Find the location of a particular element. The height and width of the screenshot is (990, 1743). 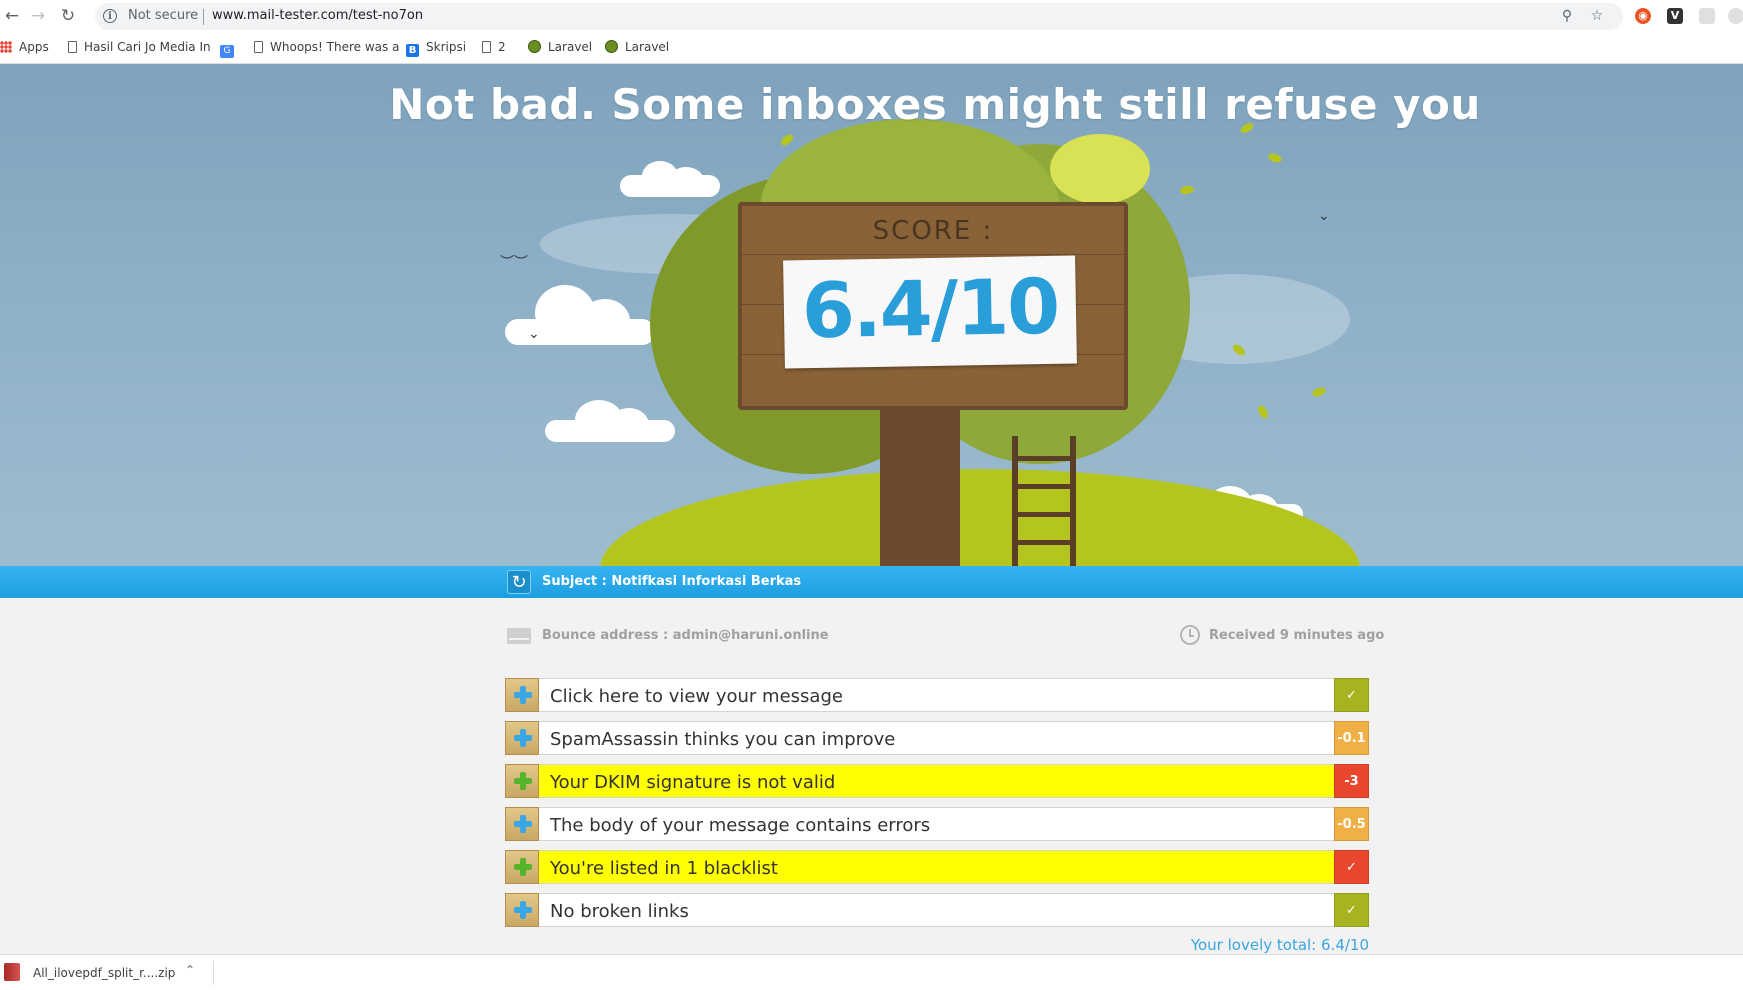

score-paper: 6.4/10 is located at coordinates (930, 312).